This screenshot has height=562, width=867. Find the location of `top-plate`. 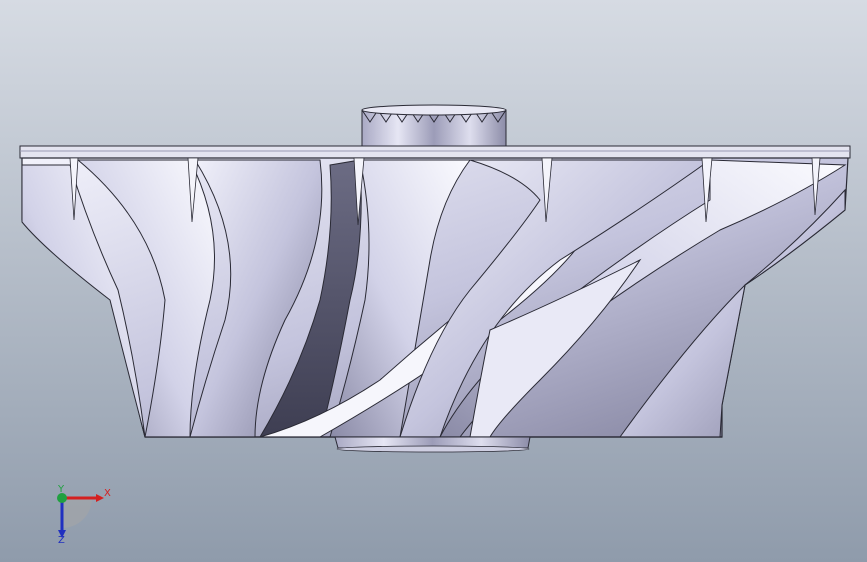

top-plate is located at coordinates (435, 152).